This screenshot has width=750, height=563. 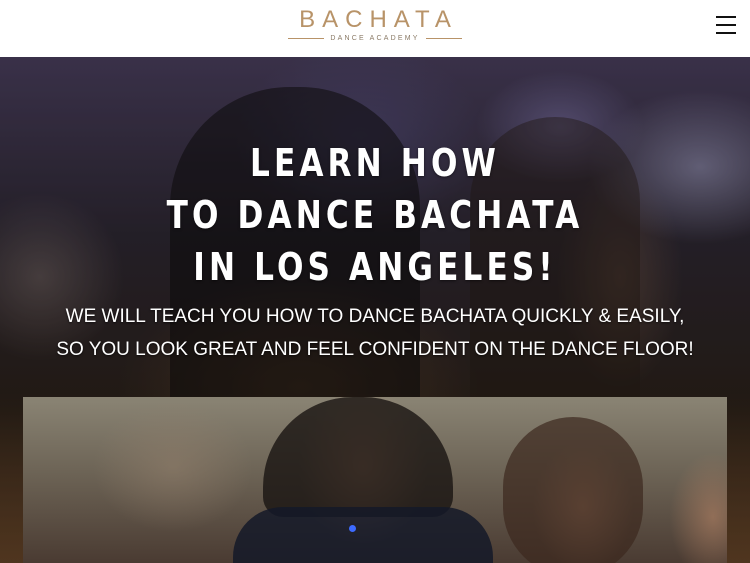 What do you see at coordinates (352, 528) in the screenshot?
I see `video-light-dot` at bounding box center [352, 528].